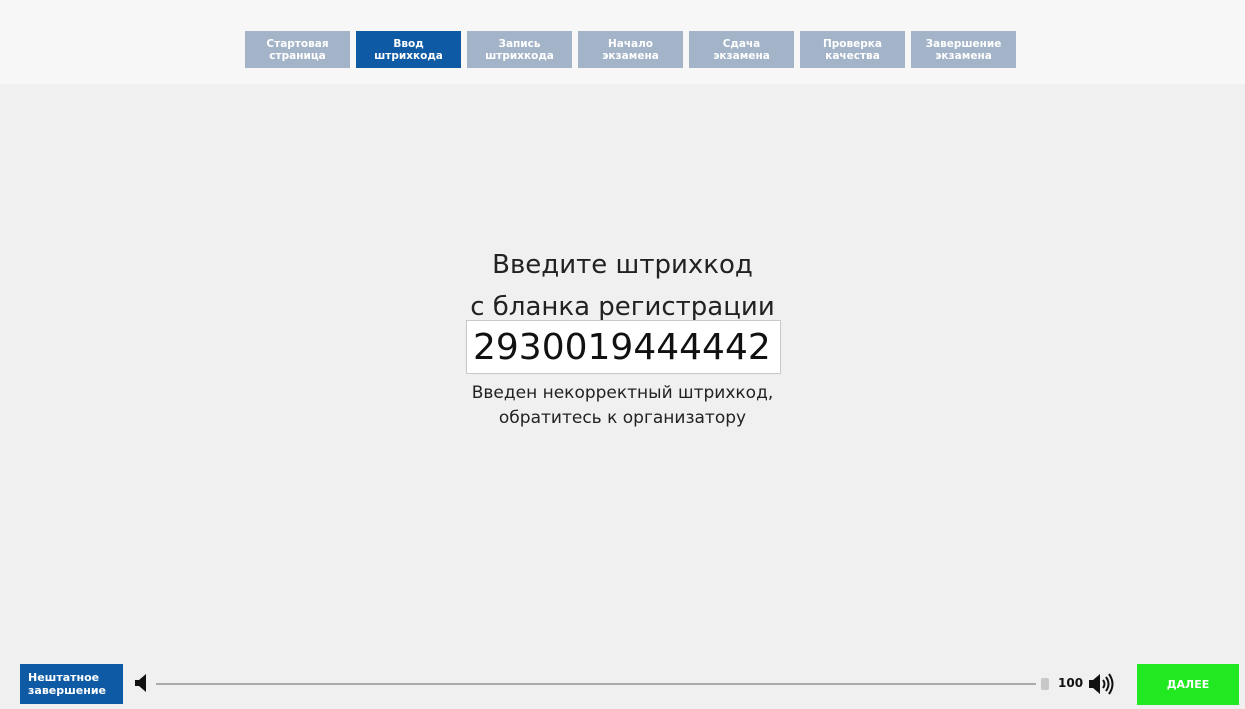  I want to click on volume-slider-thumb, so click(1045, 684).